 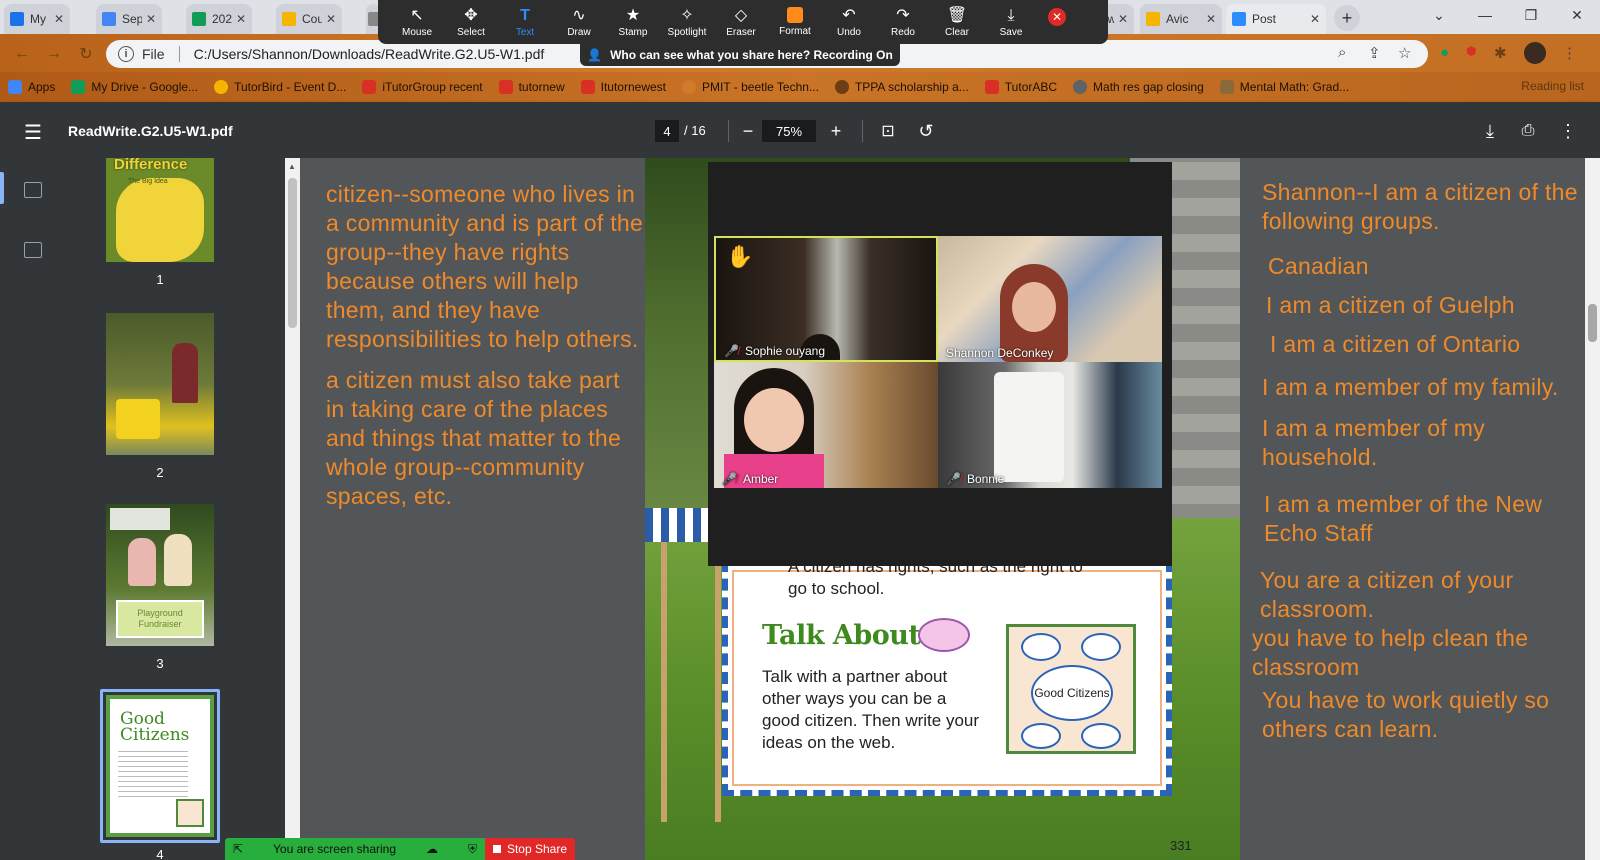 I want to click on browser-tab: 202 ✕, so click(x=219, y=19).